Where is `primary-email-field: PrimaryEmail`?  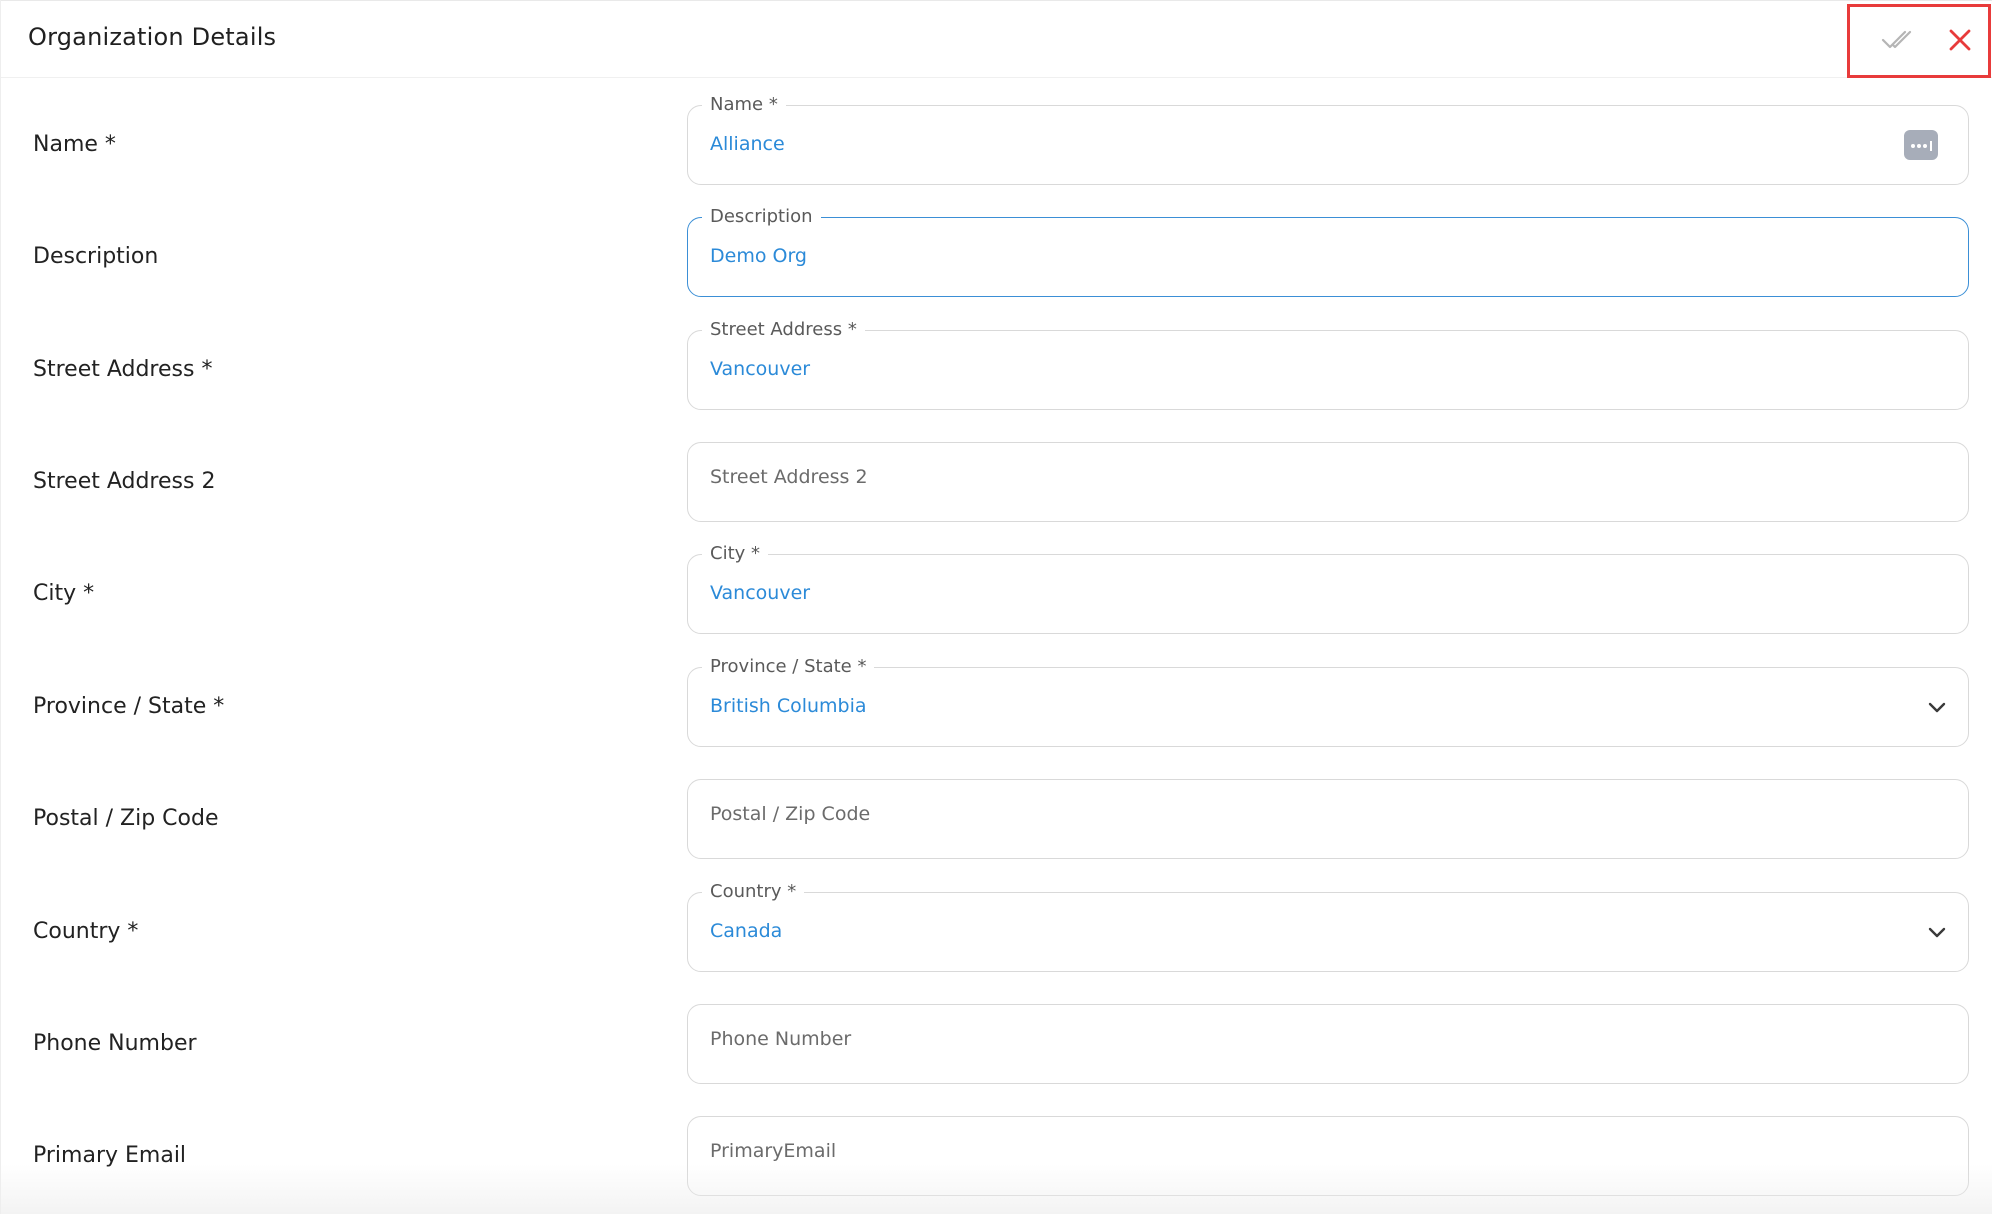
primary-email-field: PrimaryEmail is located at coordinates (1328, 1156).